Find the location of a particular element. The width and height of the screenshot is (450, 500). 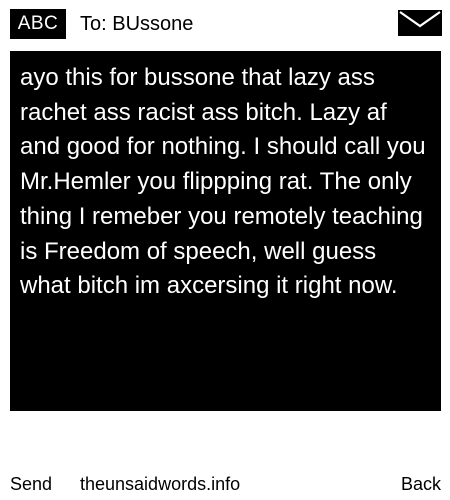

envelope-icon is located at coordinates (420, 23).